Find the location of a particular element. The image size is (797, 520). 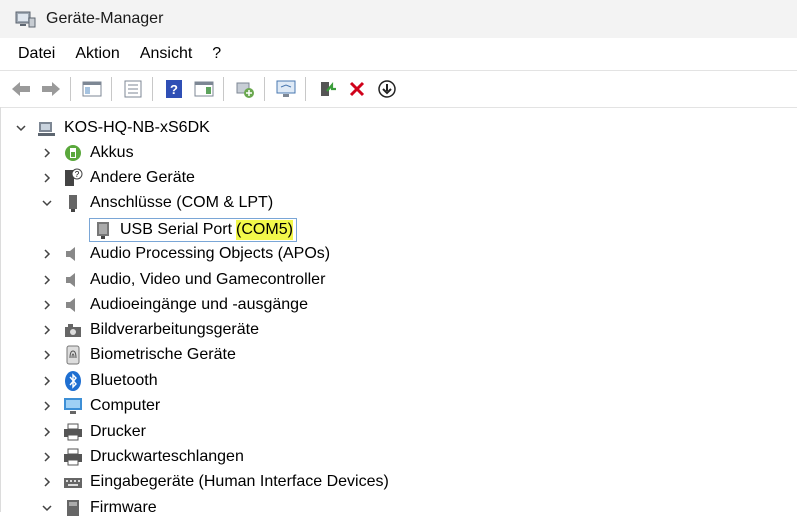

scan-hardware-button is located at coordinates (286, 89).